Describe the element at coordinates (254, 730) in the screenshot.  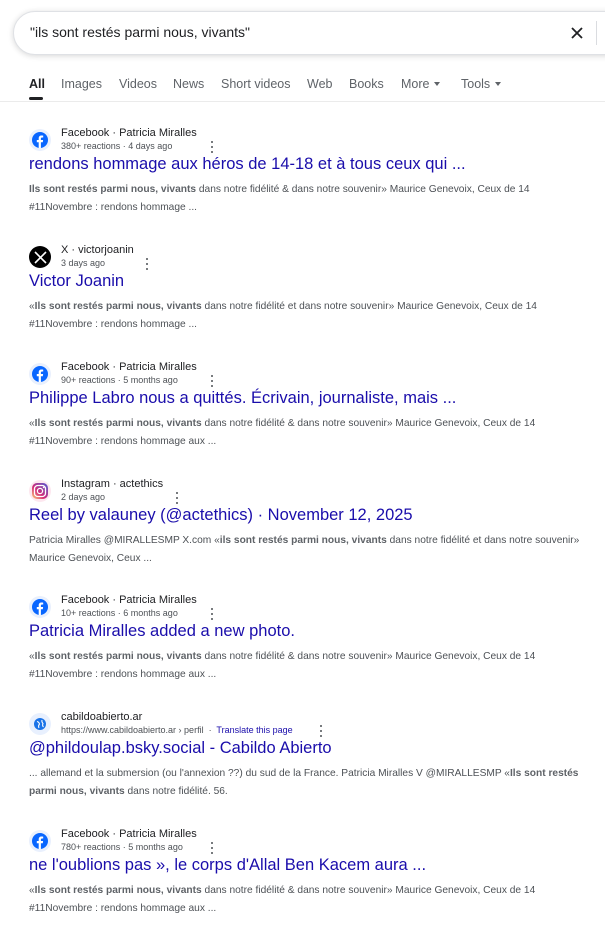
I see `translate-link: Translate this page` at that location.